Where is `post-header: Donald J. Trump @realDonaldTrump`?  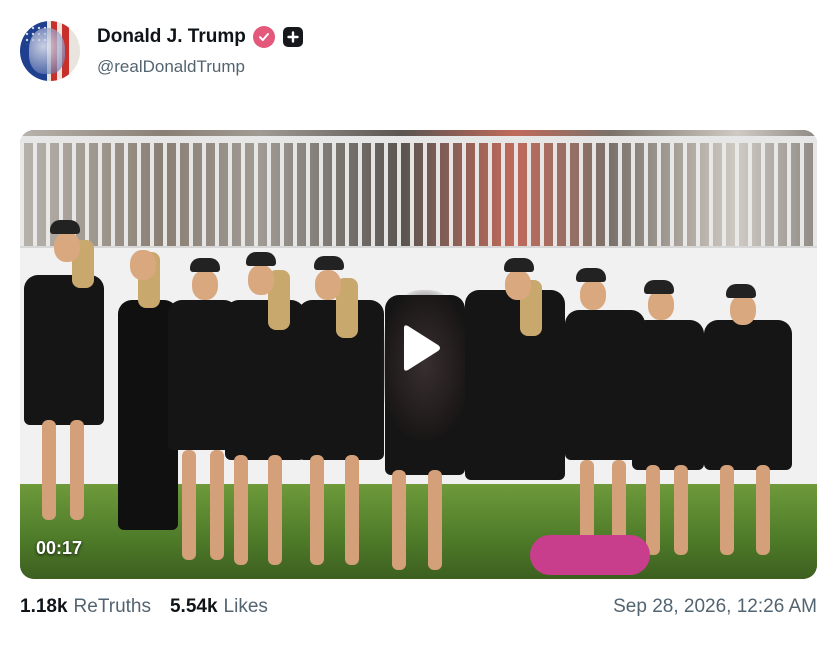 post-header: Donald J. Trump @realDonaldTrump is located at coordinates (161, 51).